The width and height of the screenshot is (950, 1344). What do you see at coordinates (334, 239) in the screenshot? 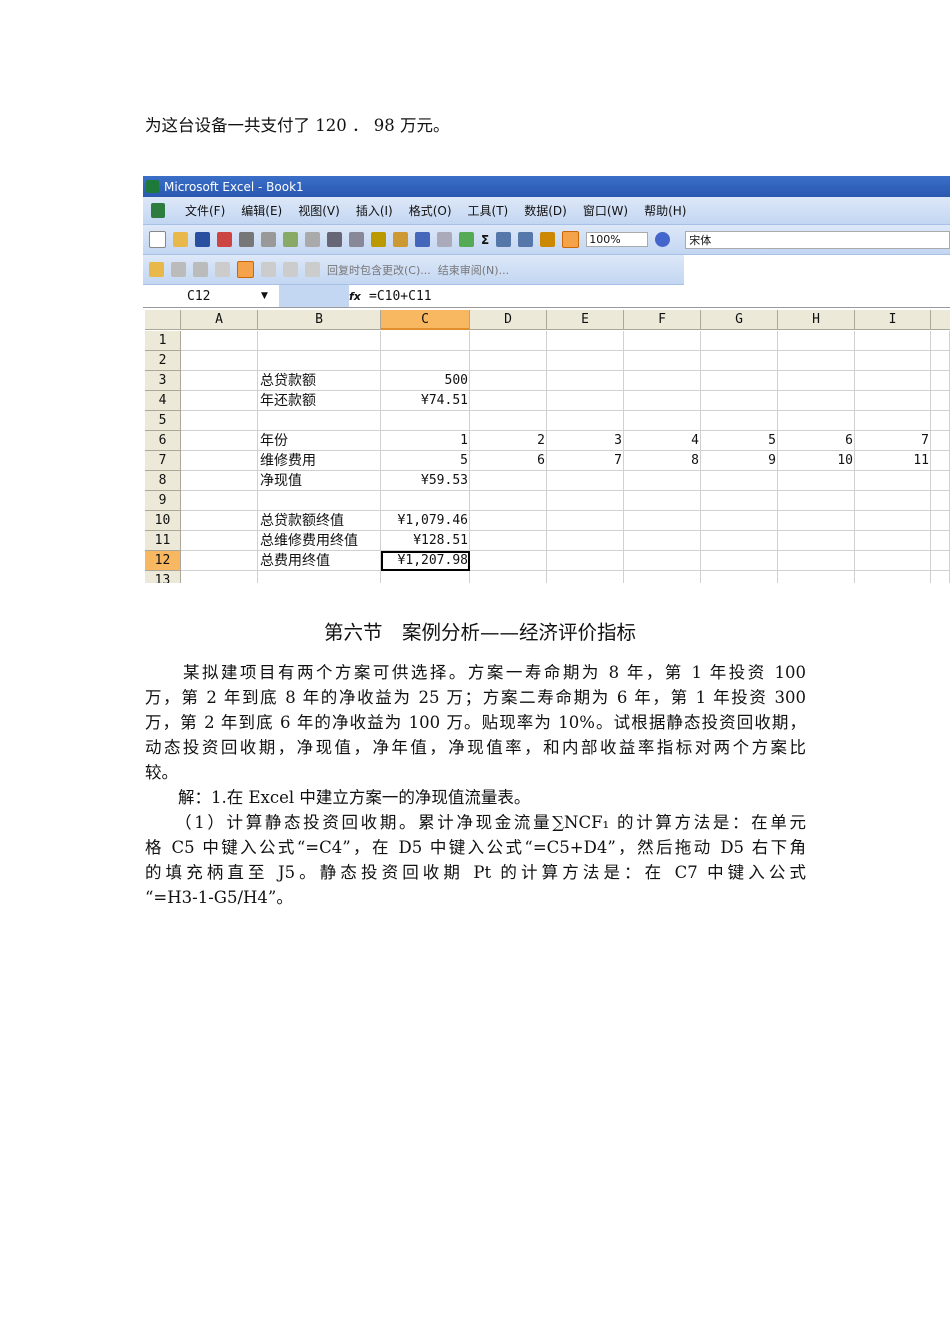
I see `cut-icon` at bounding box center [334, 239].